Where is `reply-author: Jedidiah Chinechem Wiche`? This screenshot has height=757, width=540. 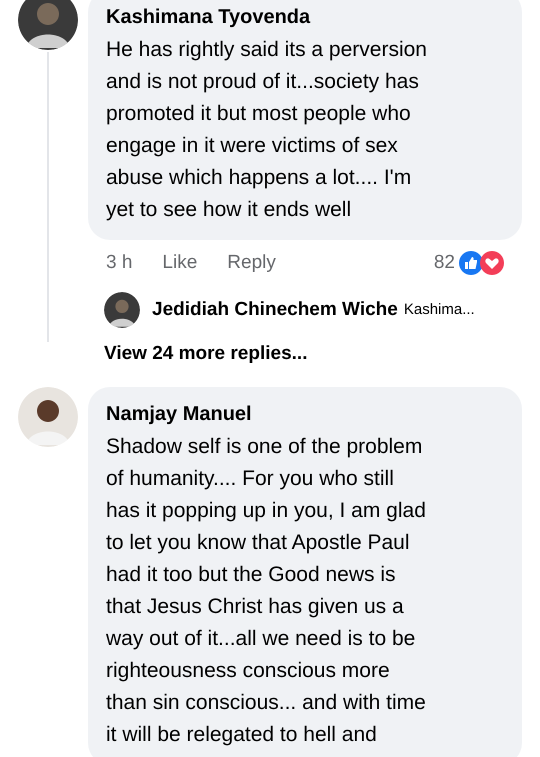 reply-author: Jedidiah Chinechem Wiche is located at coordinates (275, 310).